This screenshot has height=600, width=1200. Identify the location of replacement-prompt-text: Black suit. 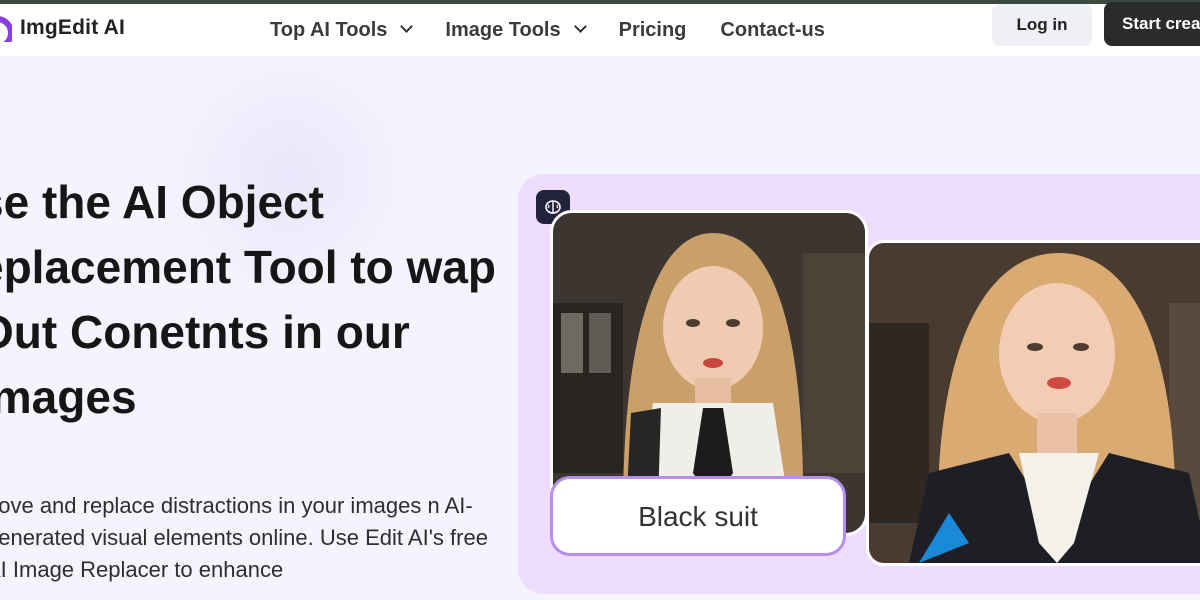
(698, 516).